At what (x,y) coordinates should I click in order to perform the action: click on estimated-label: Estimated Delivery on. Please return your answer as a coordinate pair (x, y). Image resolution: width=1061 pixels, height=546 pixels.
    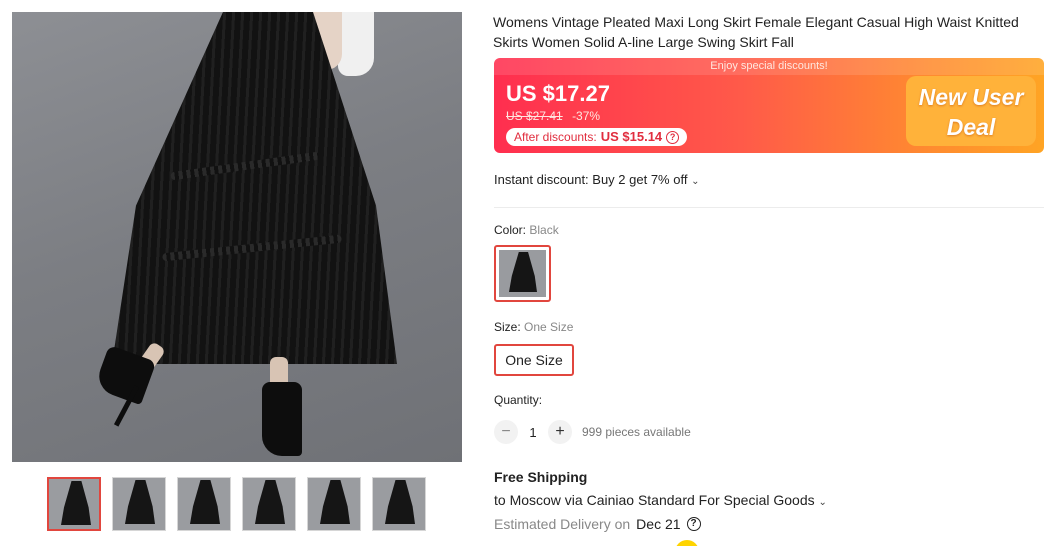
    Looking at the image, I should click on (562, 524).